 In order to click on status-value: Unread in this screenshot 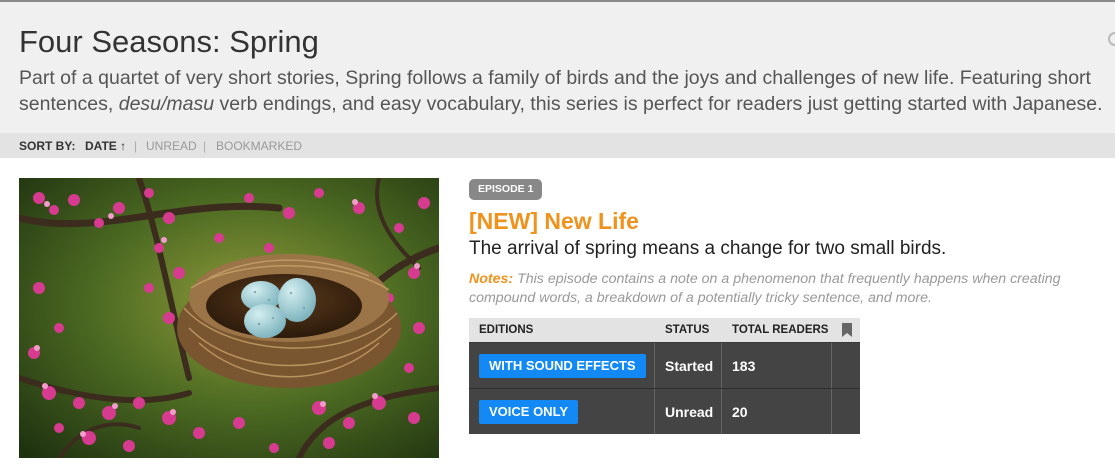, I will do `click(689, 412)`.